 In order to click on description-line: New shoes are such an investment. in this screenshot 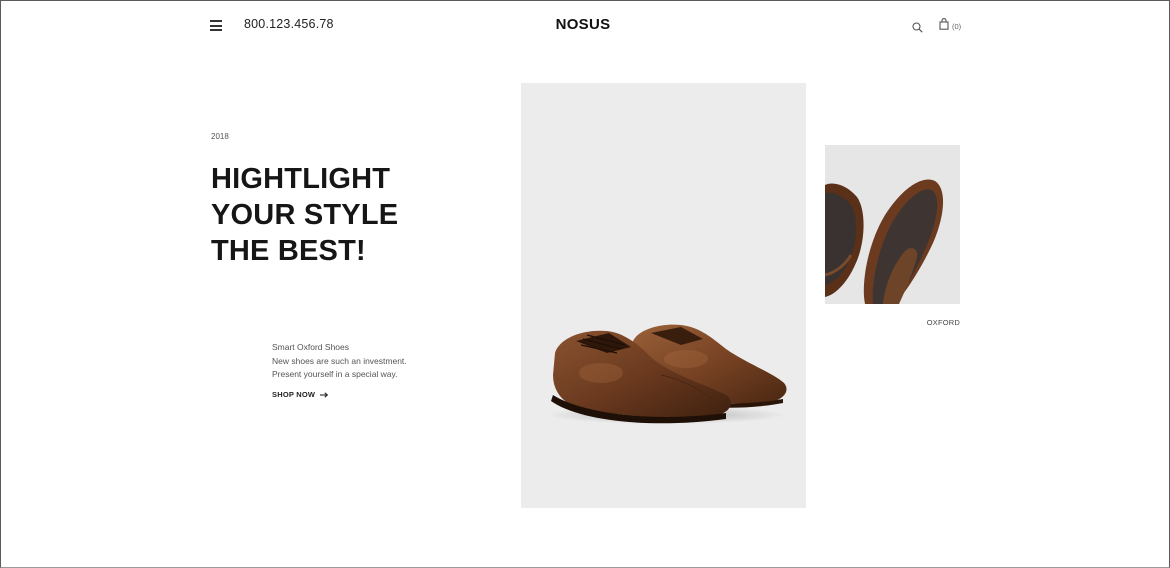, I will do `click(339, 360)`.